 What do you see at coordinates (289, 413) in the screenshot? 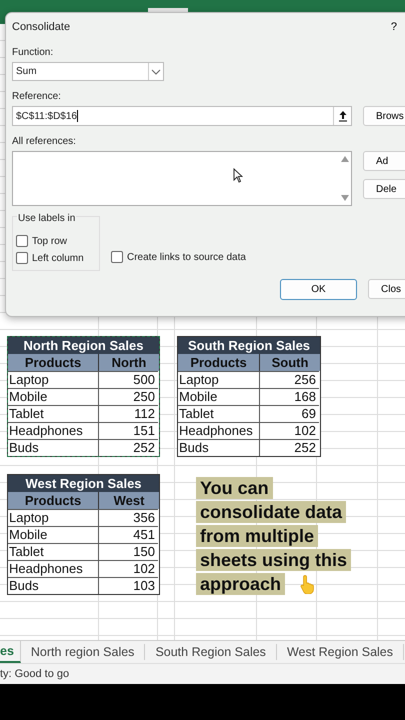
I see `table-cell: 69` at bounding box center [289, 413].